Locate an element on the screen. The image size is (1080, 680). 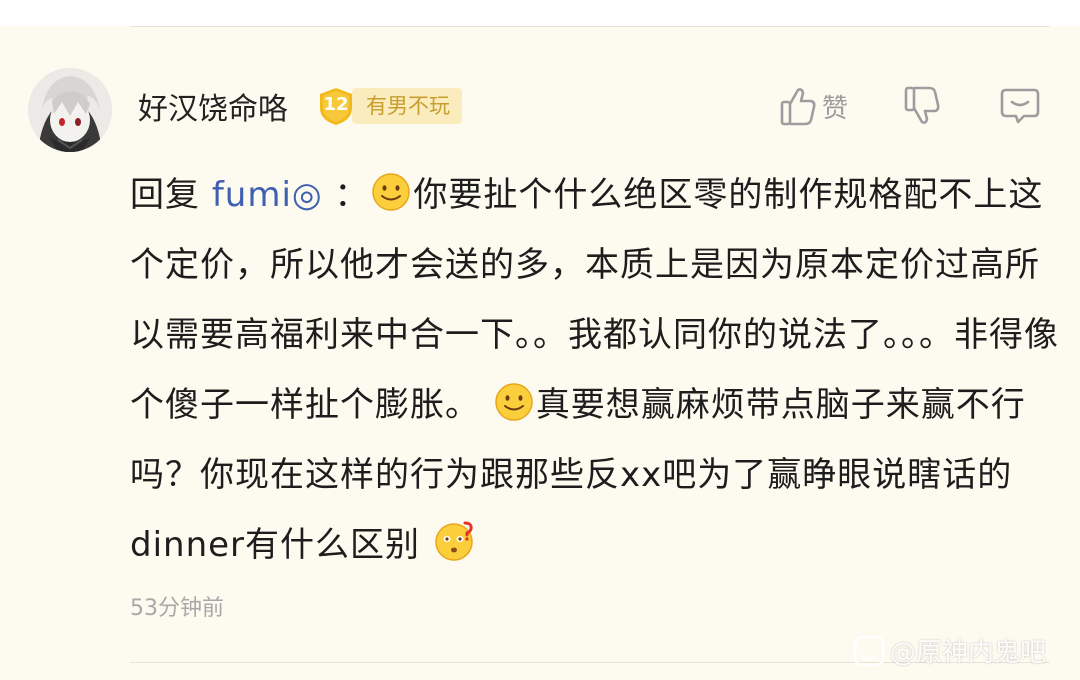
watermark-text: @原神内鬼吧 is located at coordinates (968, 653).